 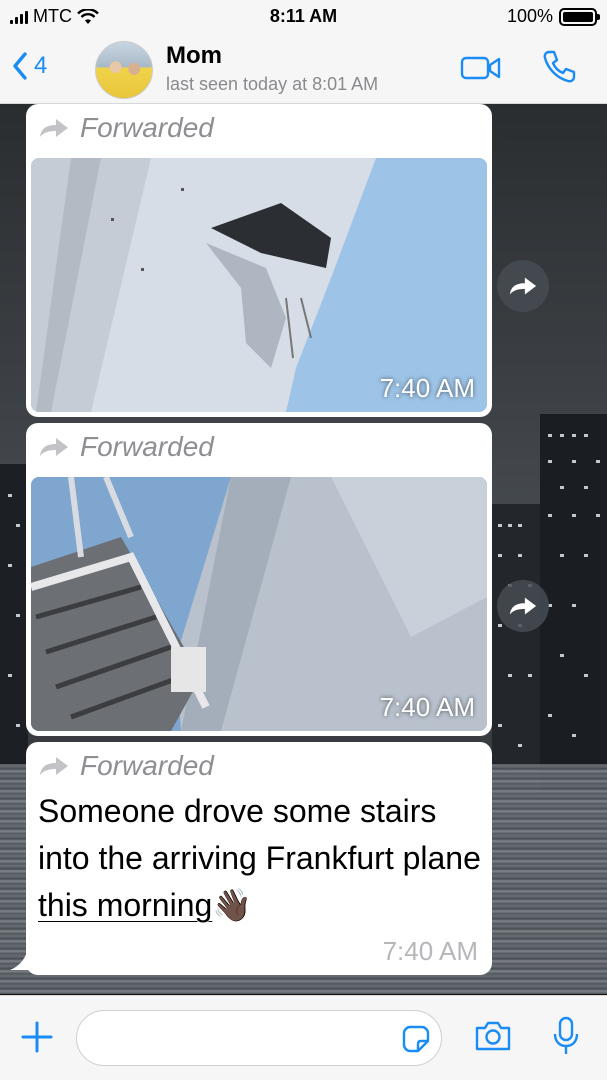 I want to click on message-input-bar, so click(x=303, y=1037).